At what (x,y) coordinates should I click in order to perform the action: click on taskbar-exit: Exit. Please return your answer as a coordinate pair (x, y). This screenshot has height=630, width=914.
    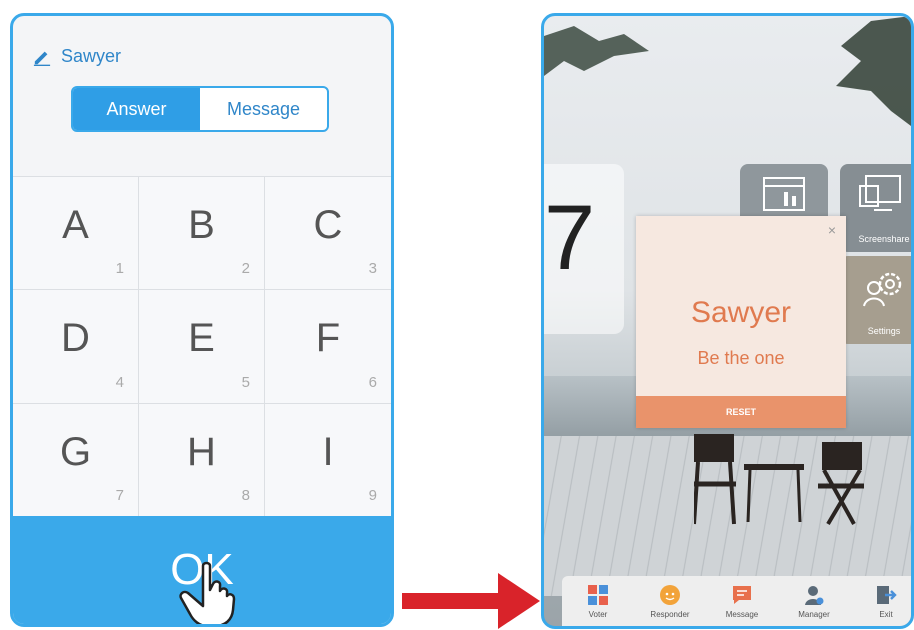
    Looking at the image, I should click on (880, 601).